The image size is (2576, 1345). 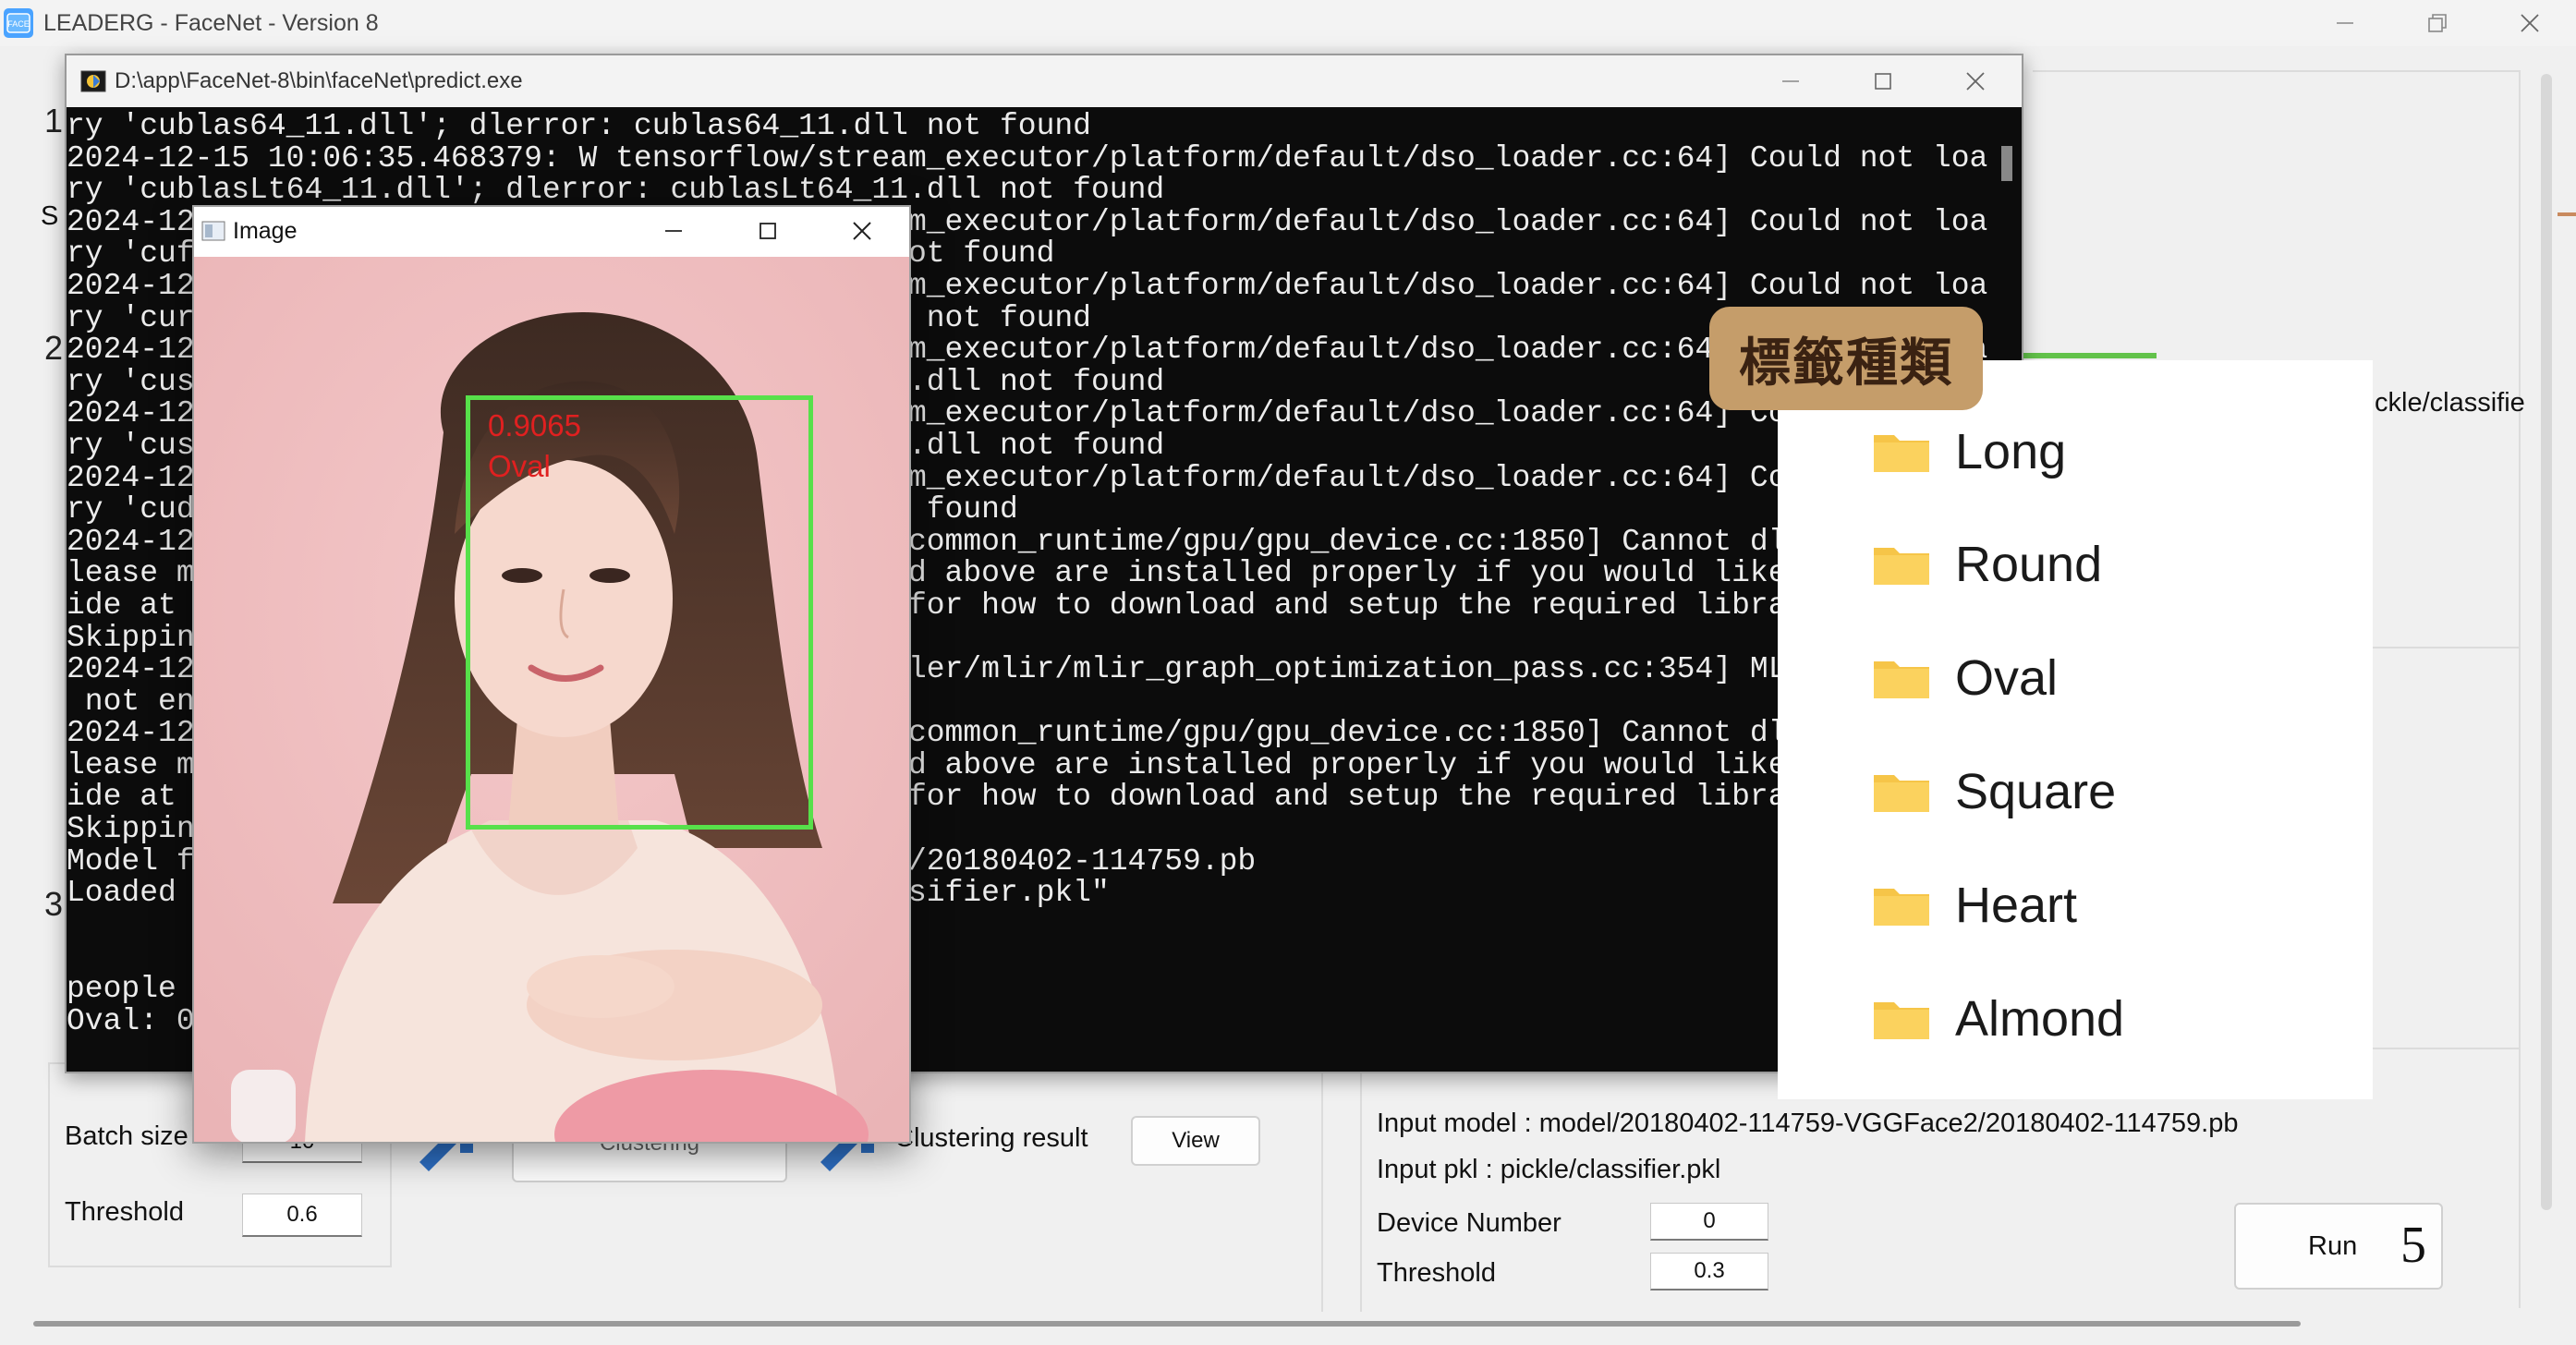 I want to click on folder-item-long: Long, so click(x=1969, y=452).